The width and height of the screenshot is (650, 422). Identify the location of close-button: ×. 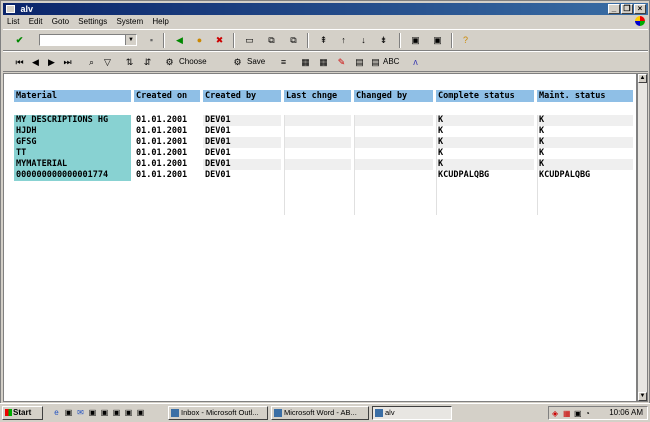
(640, 9).